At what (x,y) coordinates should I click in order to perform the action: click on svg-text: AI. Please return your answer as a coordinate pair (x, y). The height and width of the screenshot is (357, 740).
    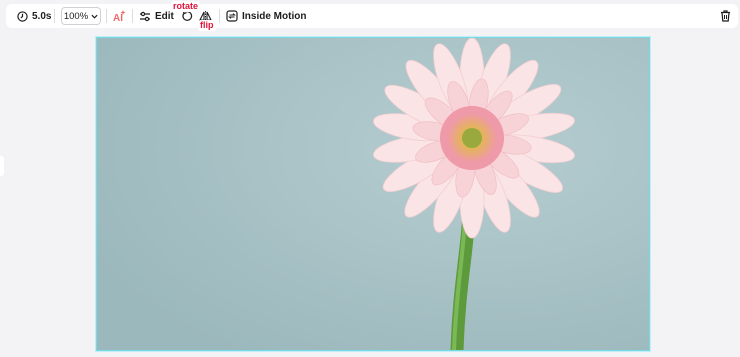
    Looking at the image, I should click on (118, 18).